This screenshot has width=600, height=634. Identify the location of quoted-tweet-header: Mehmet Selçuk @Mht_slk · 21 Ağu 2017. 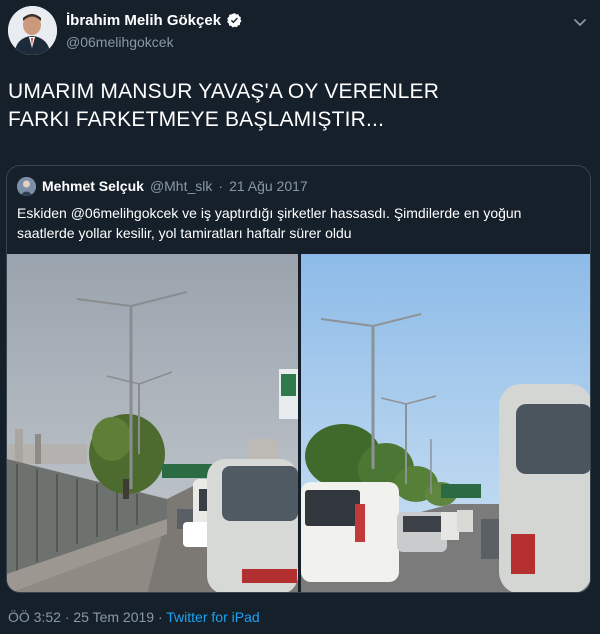
(162, 186).